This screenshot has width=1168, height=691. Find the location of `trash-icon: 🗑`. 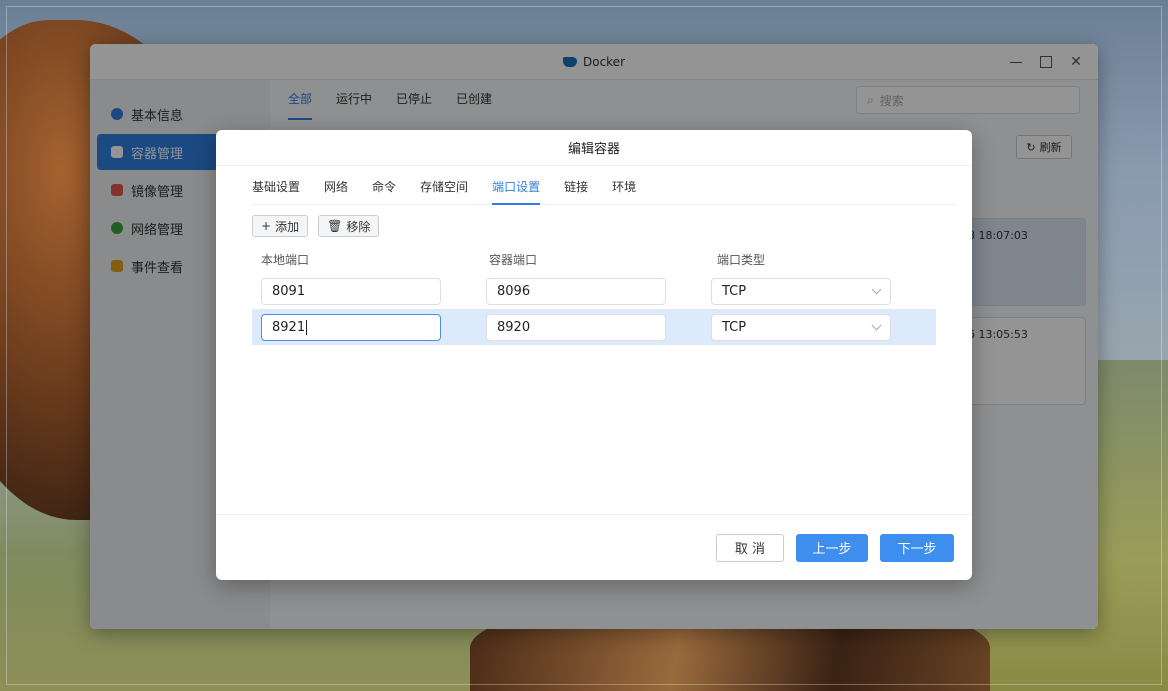

trash-icon: 🗑 is located at coordinates (335, 226).